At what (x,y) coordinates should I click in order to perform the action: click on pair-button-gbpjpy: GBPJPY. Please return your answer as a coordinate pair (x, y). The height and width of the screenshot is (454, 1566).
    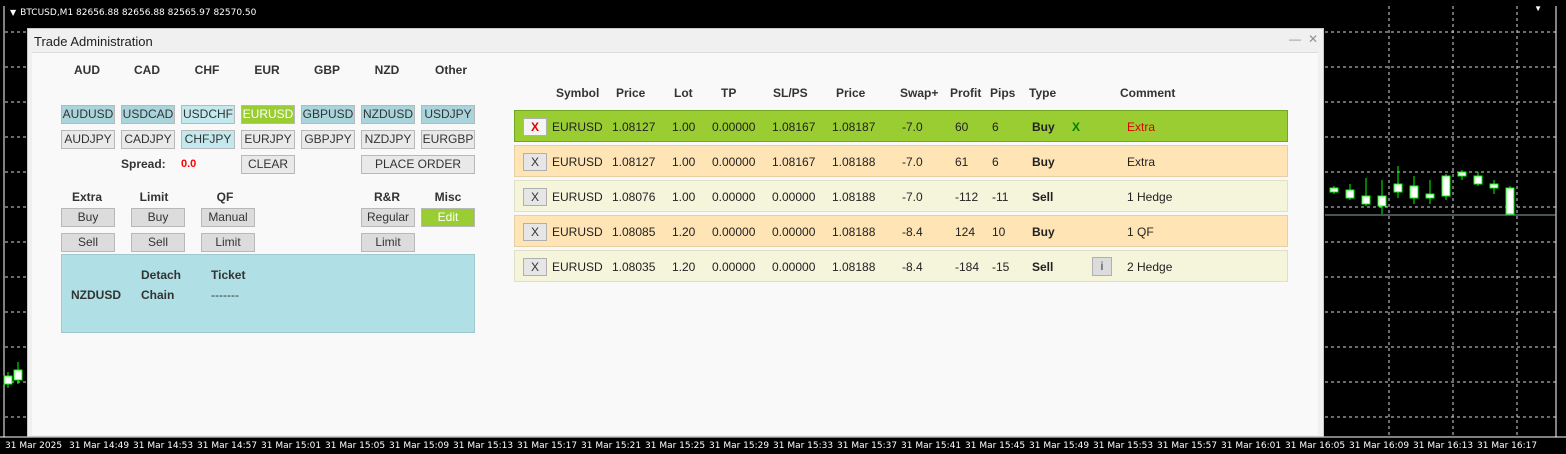
    Looking at the image, I should click on (328, 139).